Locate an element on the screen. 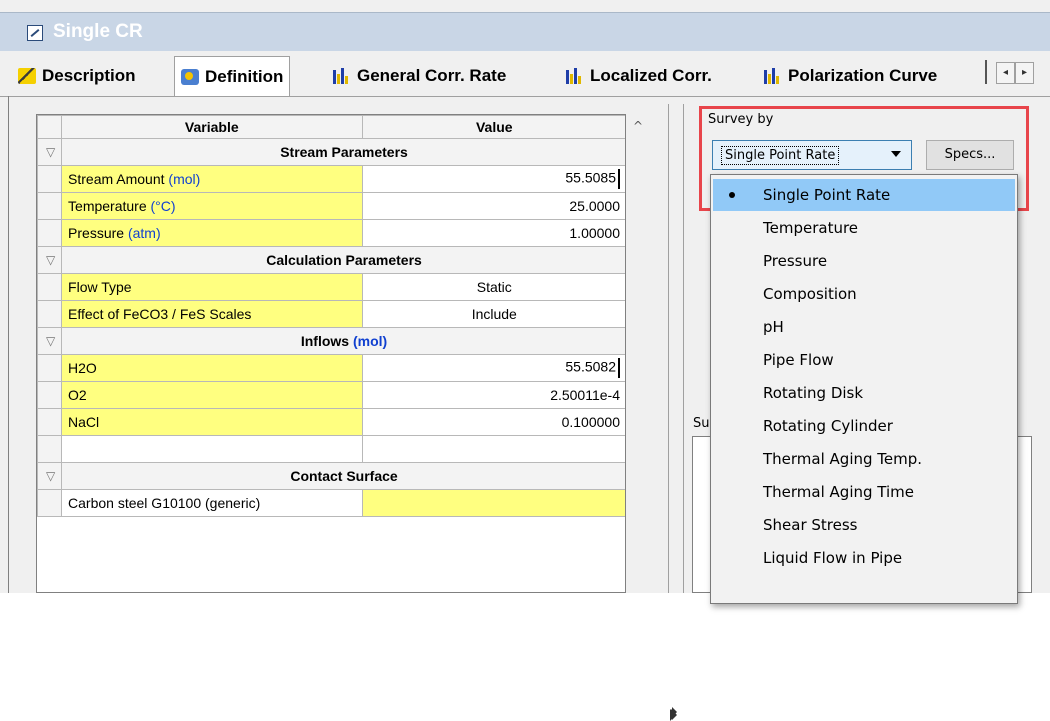  option-rotating-cylinder: Rotating Cylinder is located at coordinates (864, 426).